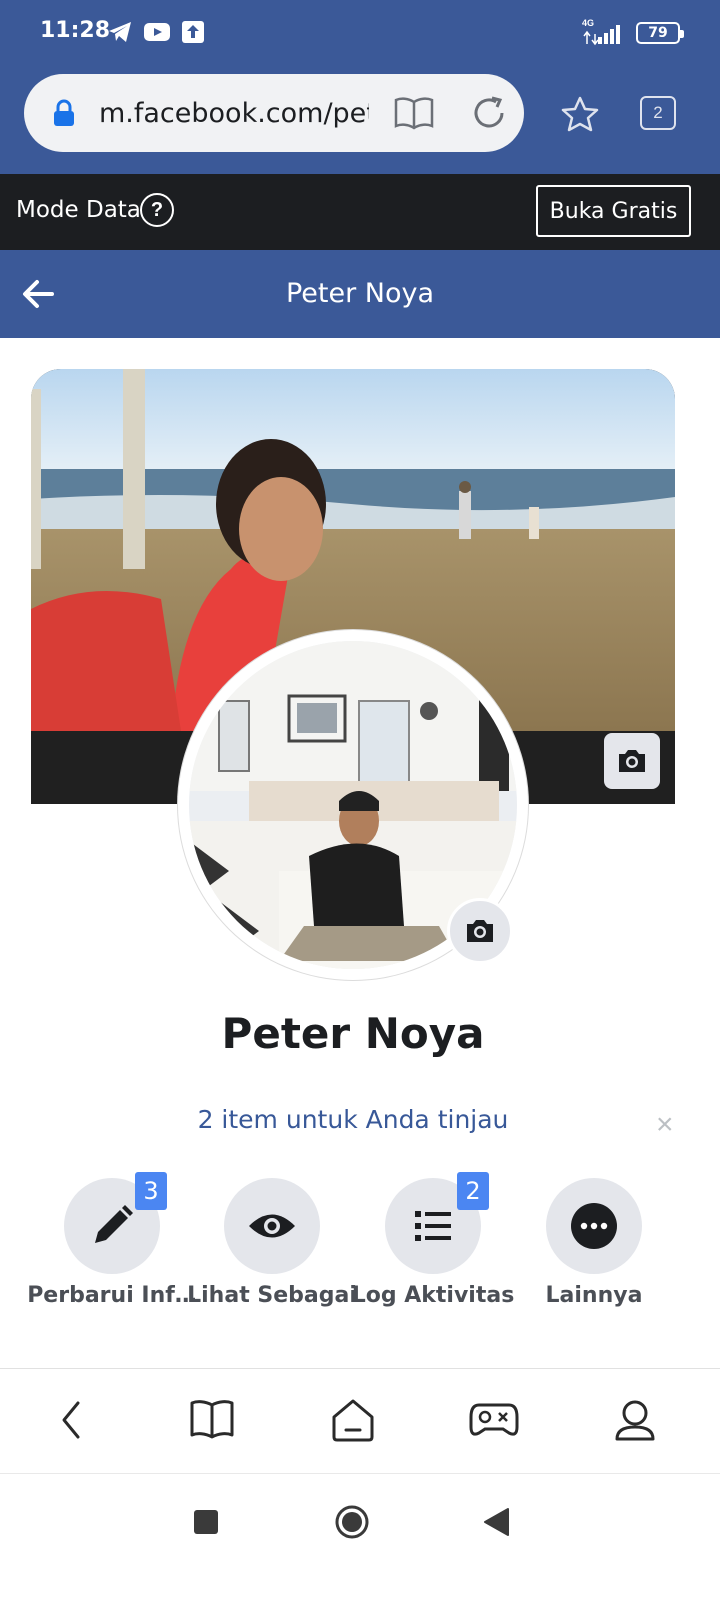 The image size is (720, 1600). What do you see at coordinates (360, 212) in the screenshot?
I see `data-mode-bar: Mode Data ? Buka Gratis` at bounding box center [360, 212].